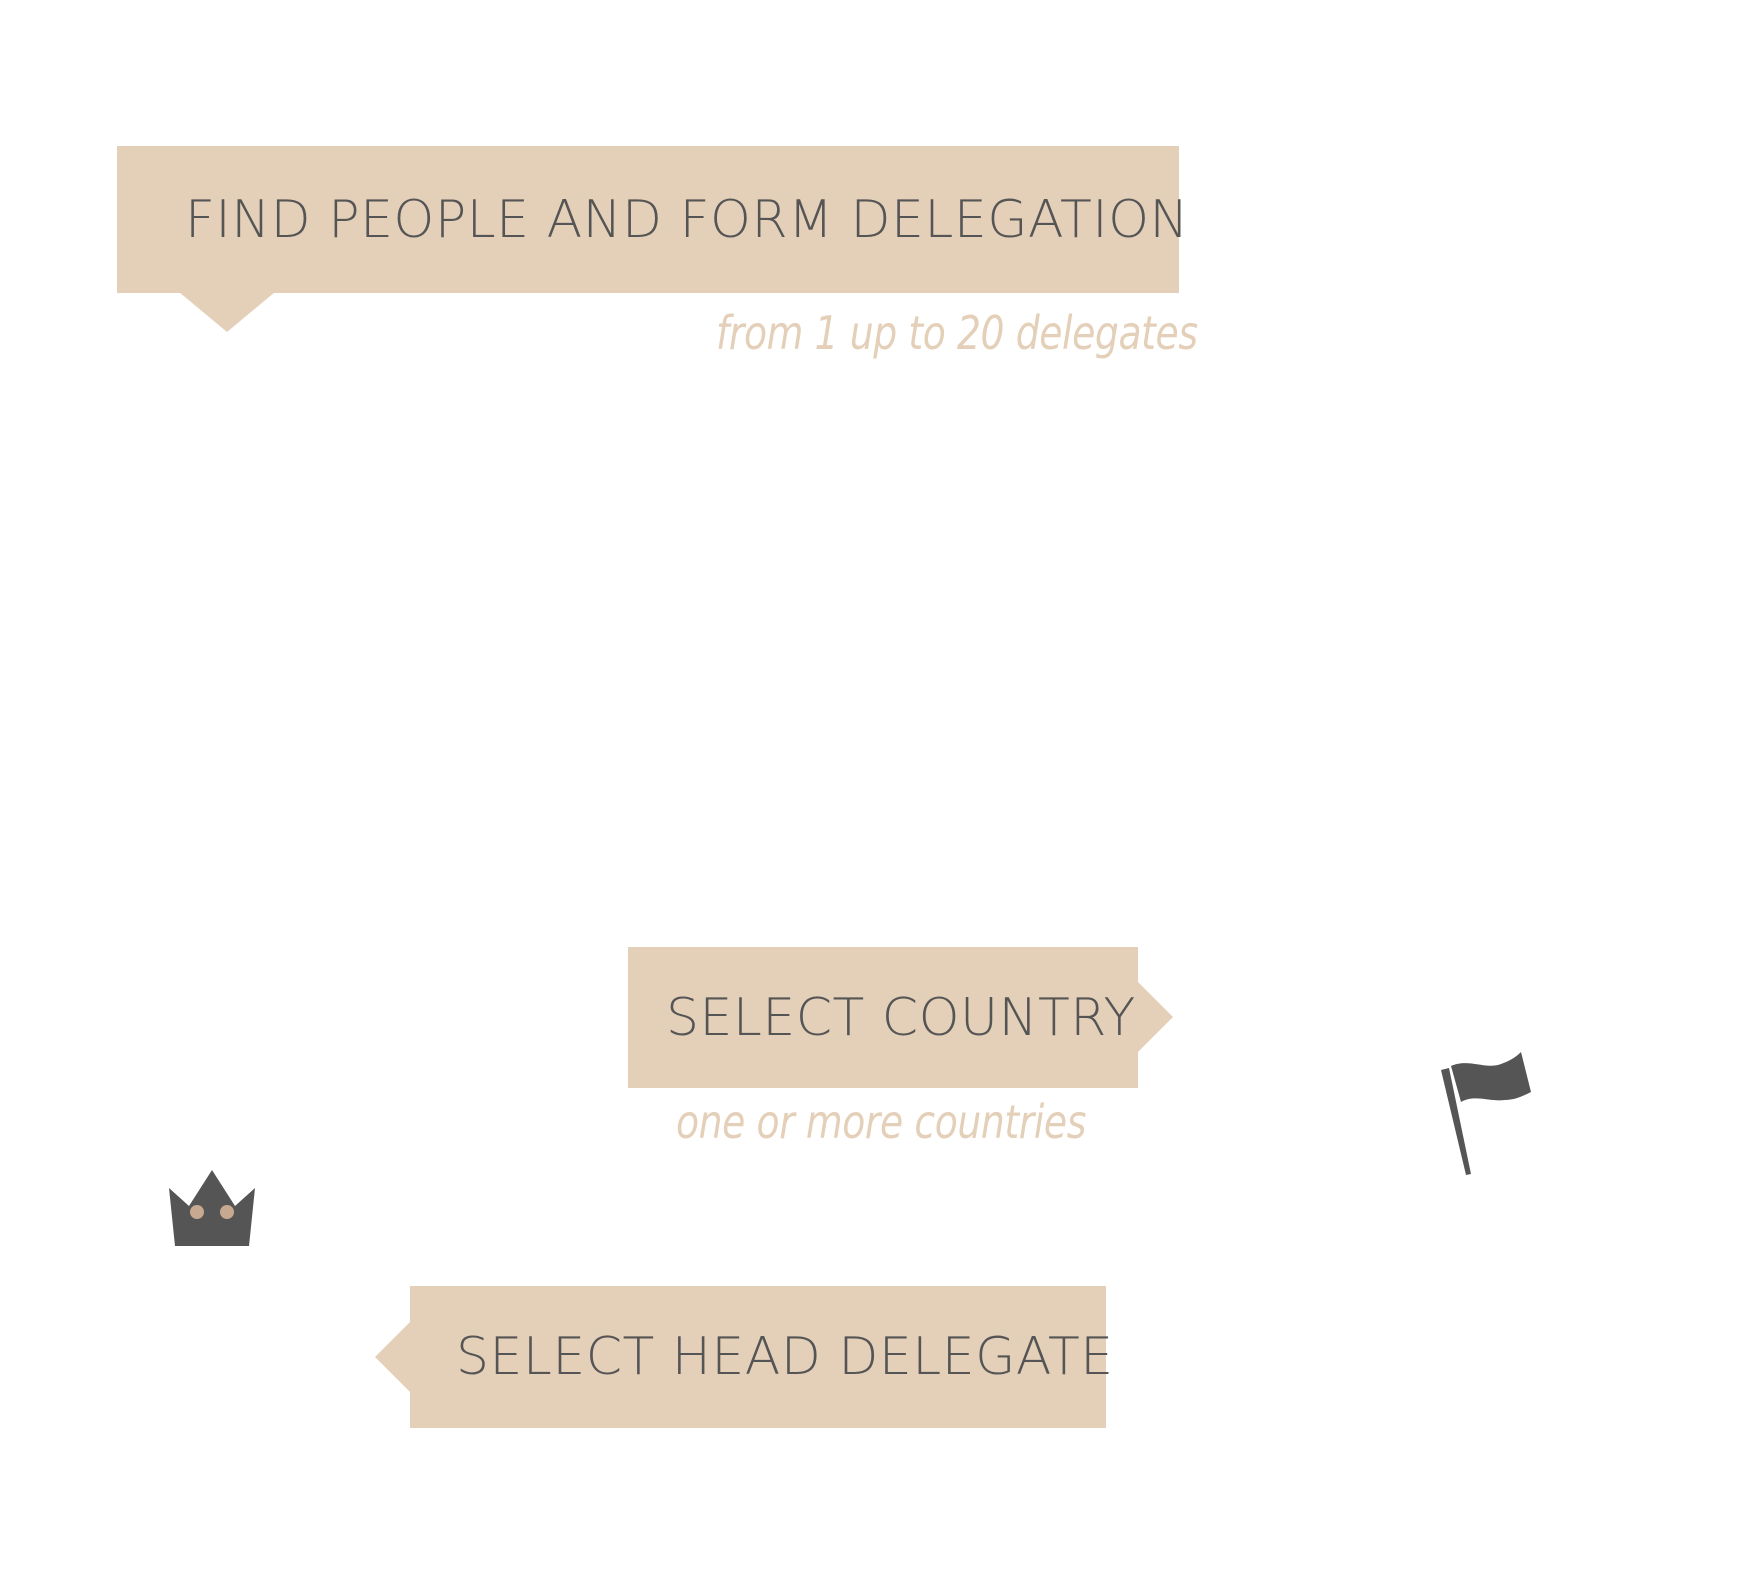 The height and width of the screenshot is (1579, 1746). Describe the element at coordinates (1155, 1017) in the screenshot. I see `arrow-right` at that location.